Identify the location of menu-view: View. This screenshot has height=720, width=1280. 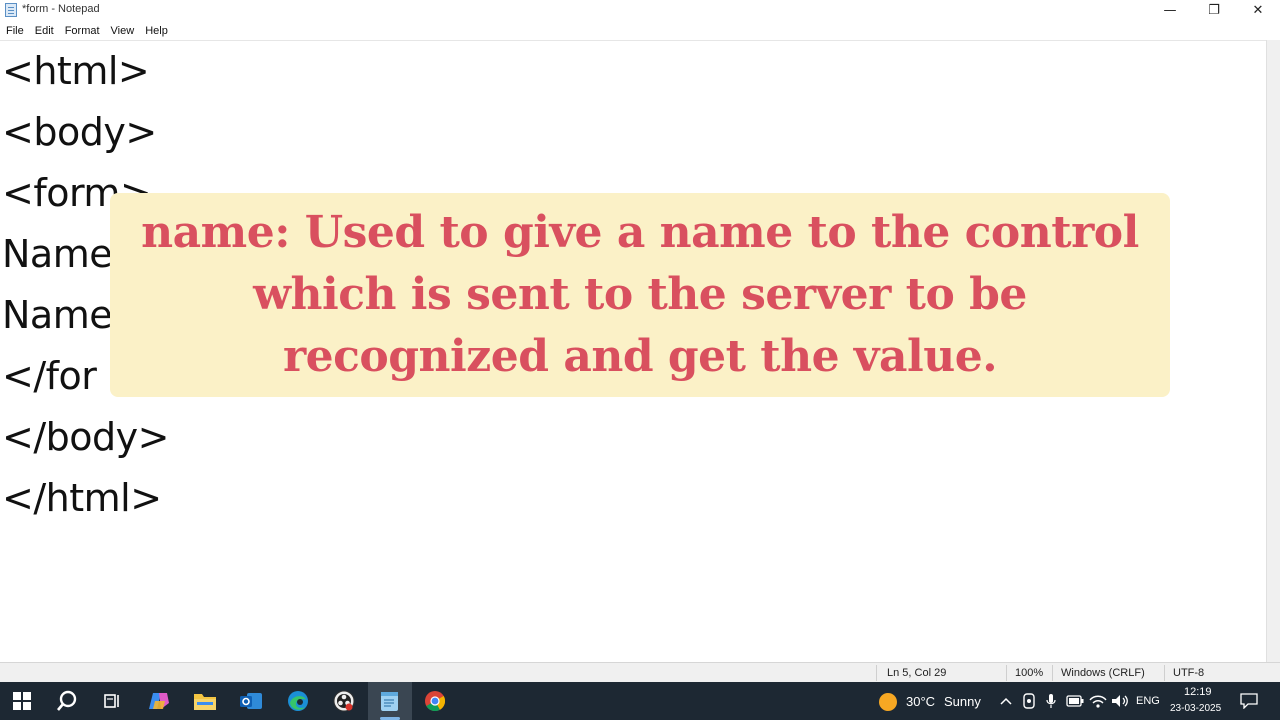
(123, 31).